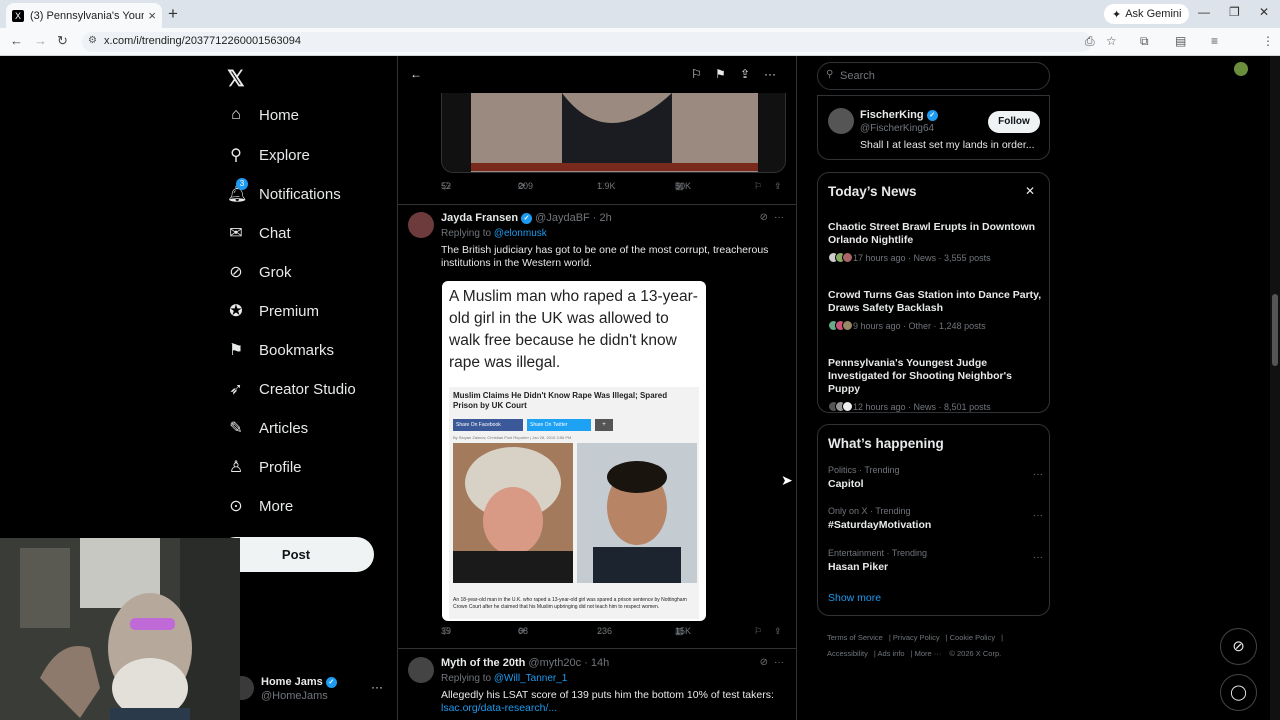  I want to click on account-more-icon: ···, so click(377, 687).